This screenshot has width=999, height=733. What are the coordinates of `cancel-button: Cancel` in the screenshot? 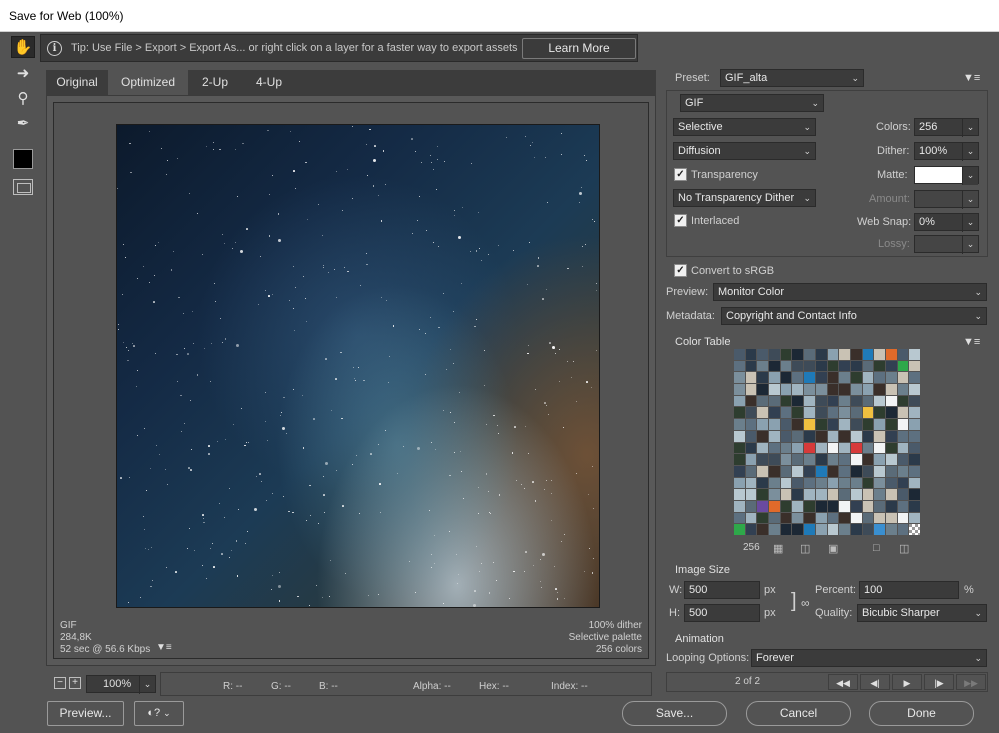 It's located at (798, 713).